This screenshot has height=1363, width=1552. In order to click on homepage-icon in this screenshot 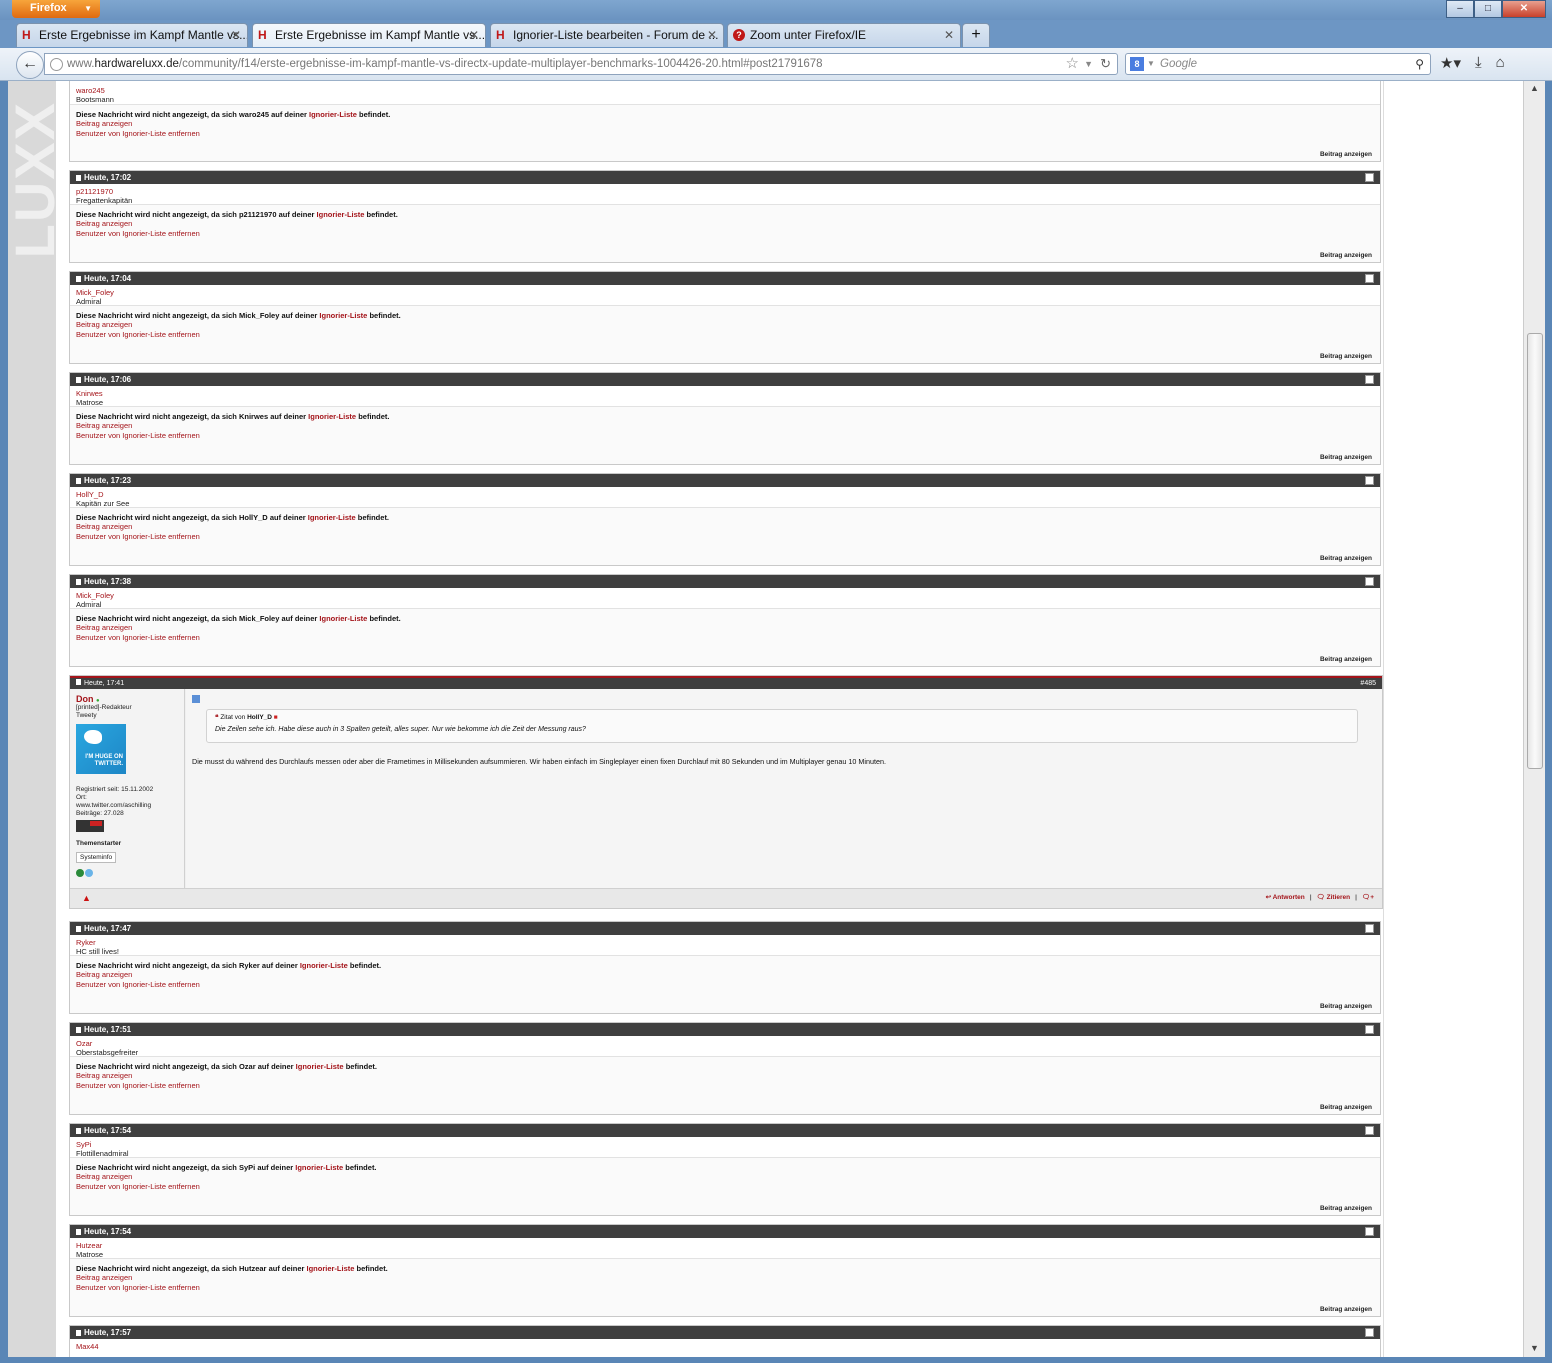, I will do `click(80, 873)`.